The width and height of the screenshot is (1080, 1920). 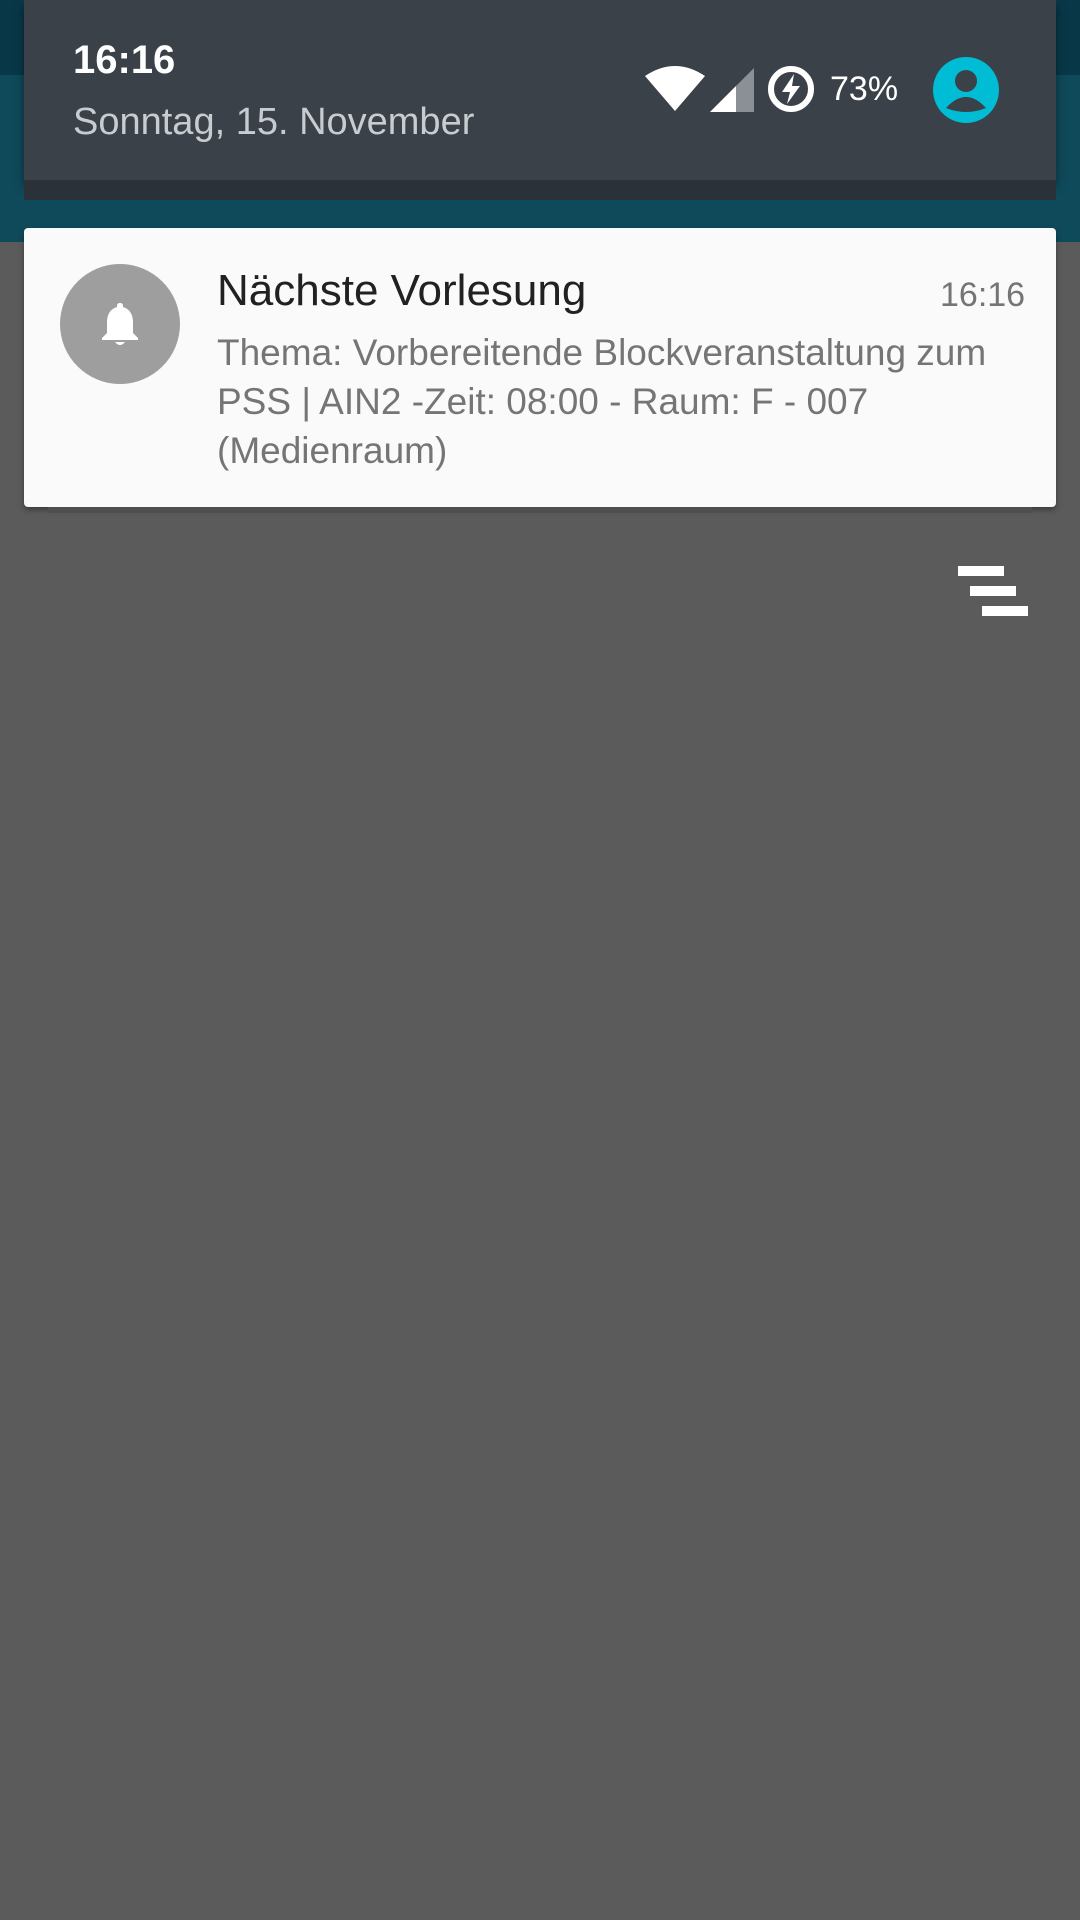 What do you see at coordinates (732, 90) in the screenshot?
I see `cell-signal-icon` at bounding box center [732, 90].